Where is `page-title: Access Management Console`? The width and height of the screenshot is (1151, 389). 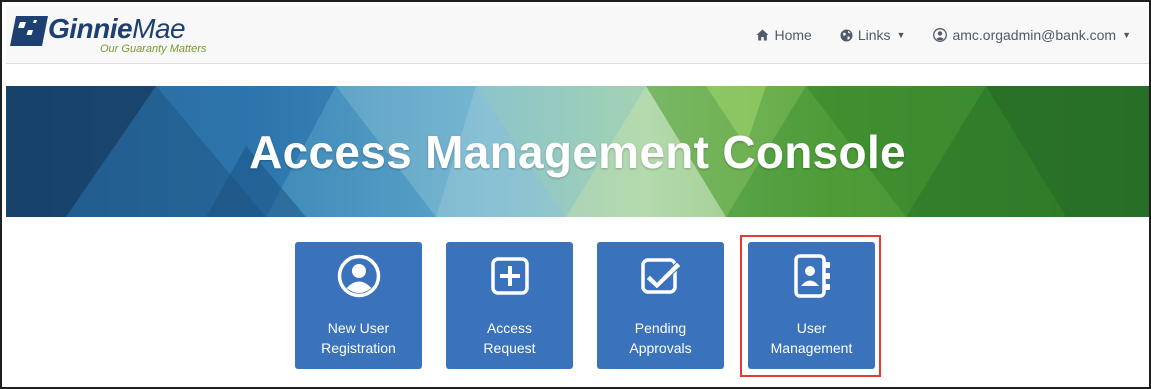 page-title: Access Management Console is located at coordinates (577, 151).